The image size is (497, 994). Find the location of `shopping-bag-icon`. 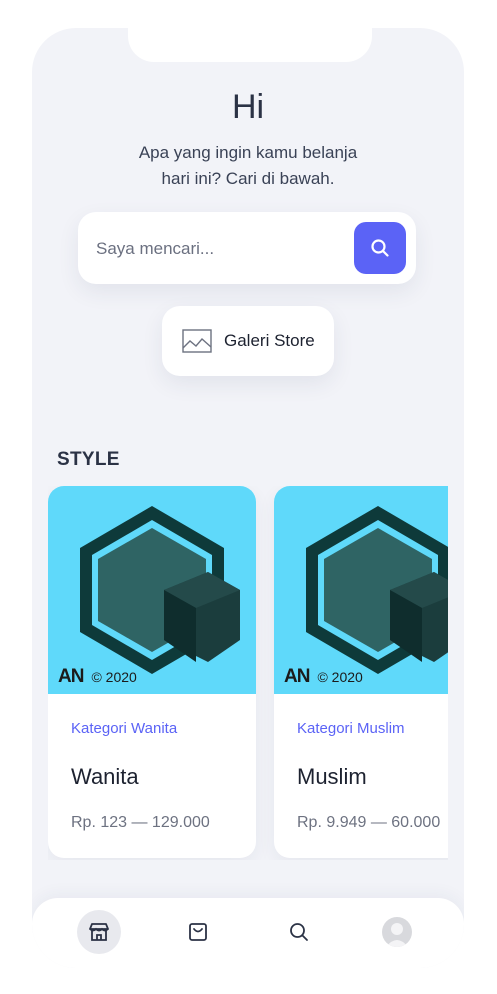

shopping-bag-icon is located at coordinates (198, 932).